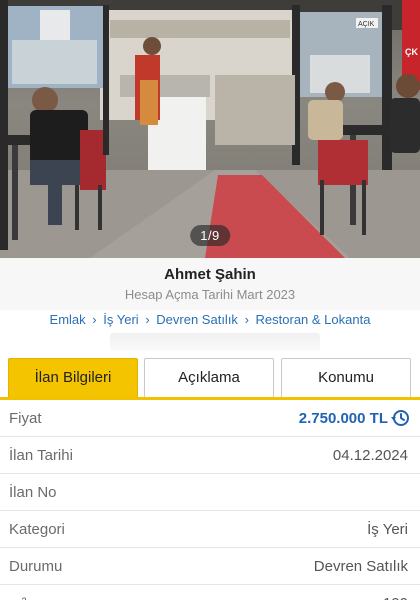  Describe the element at coordinates (210, 566) in the screenshot. I see `detail-row-status: Durumu Devren Satılık` at that location.